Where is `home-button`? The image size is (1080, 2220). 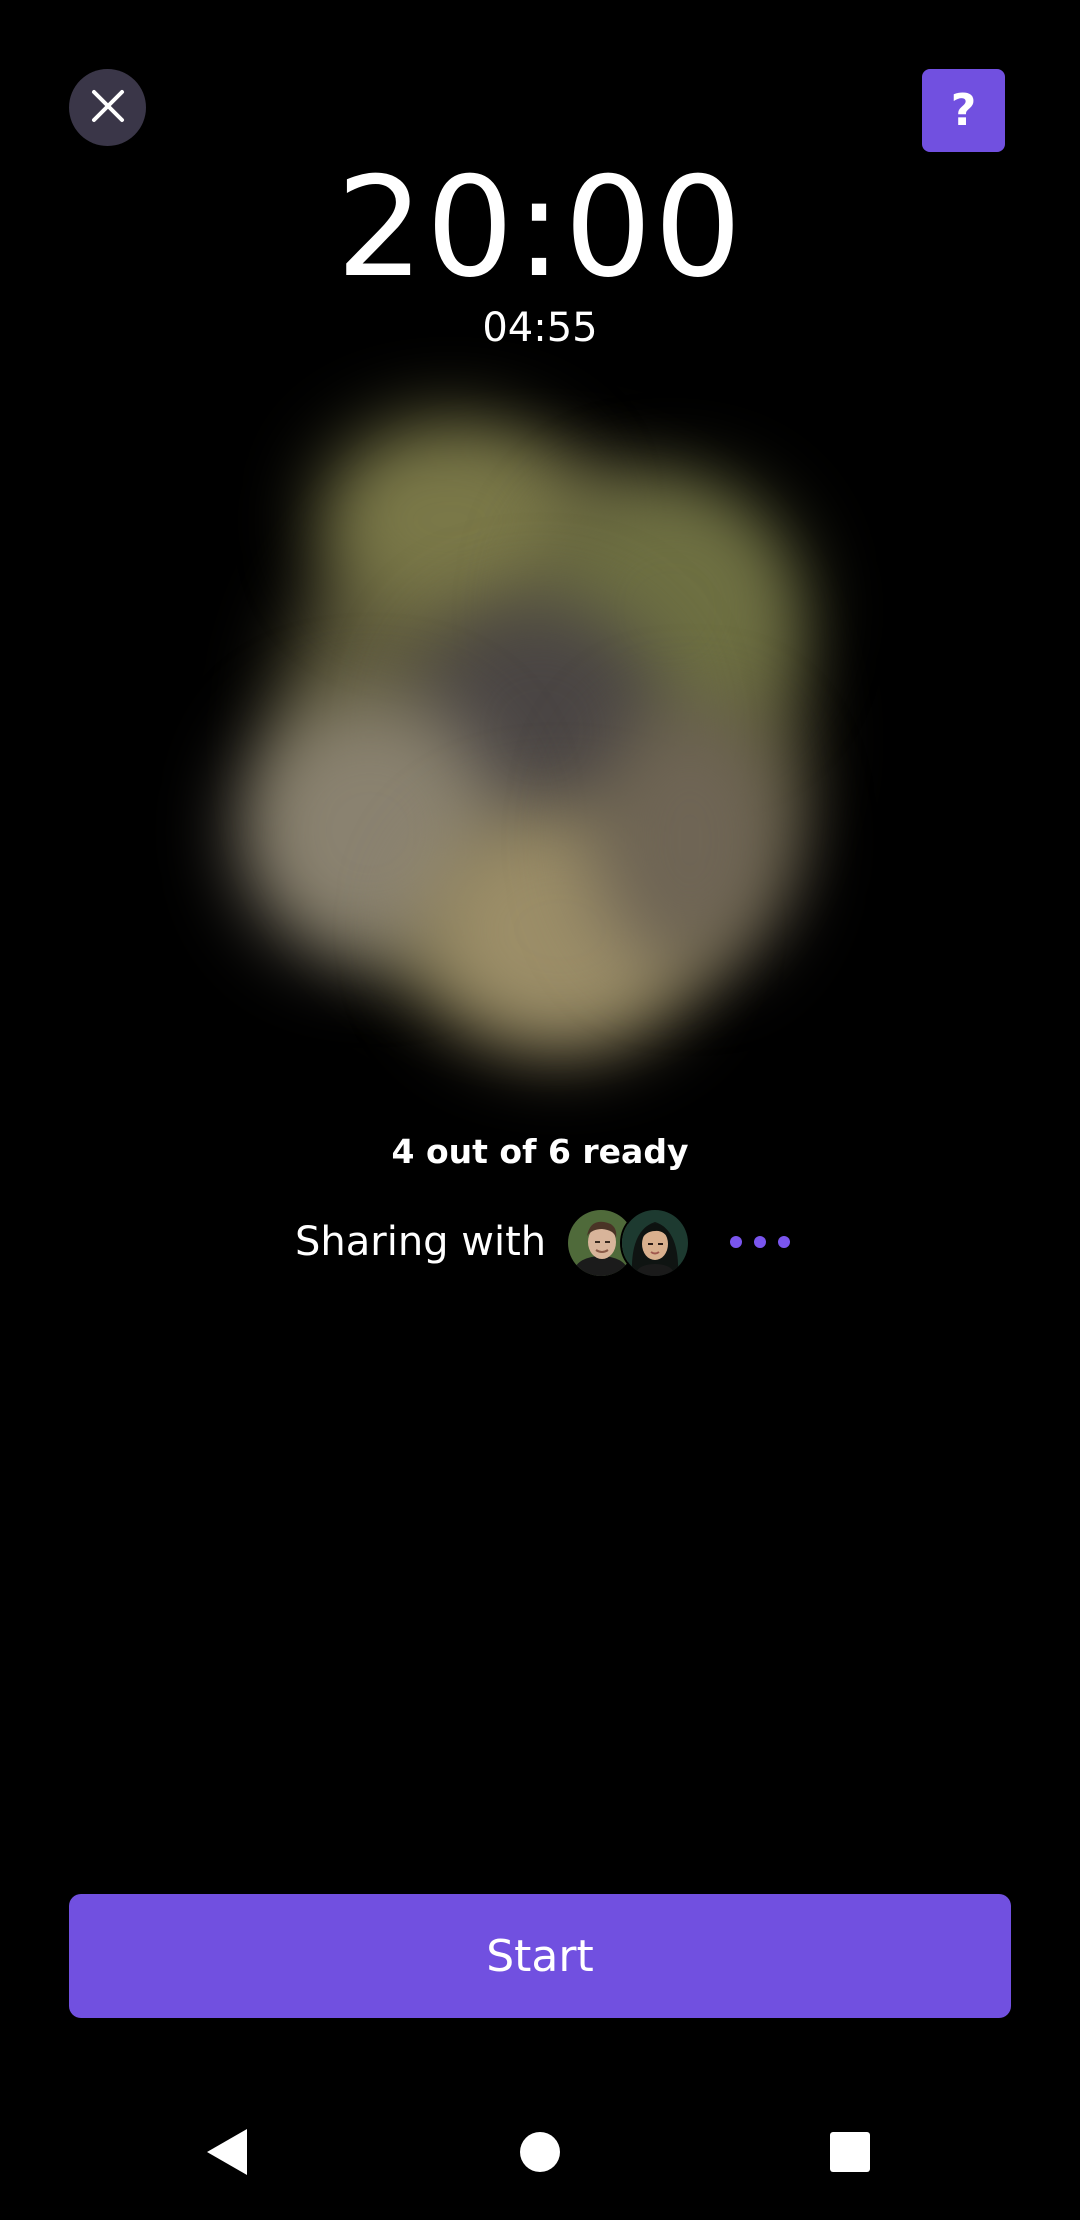 home-button is located at coordinates (540, 2154).